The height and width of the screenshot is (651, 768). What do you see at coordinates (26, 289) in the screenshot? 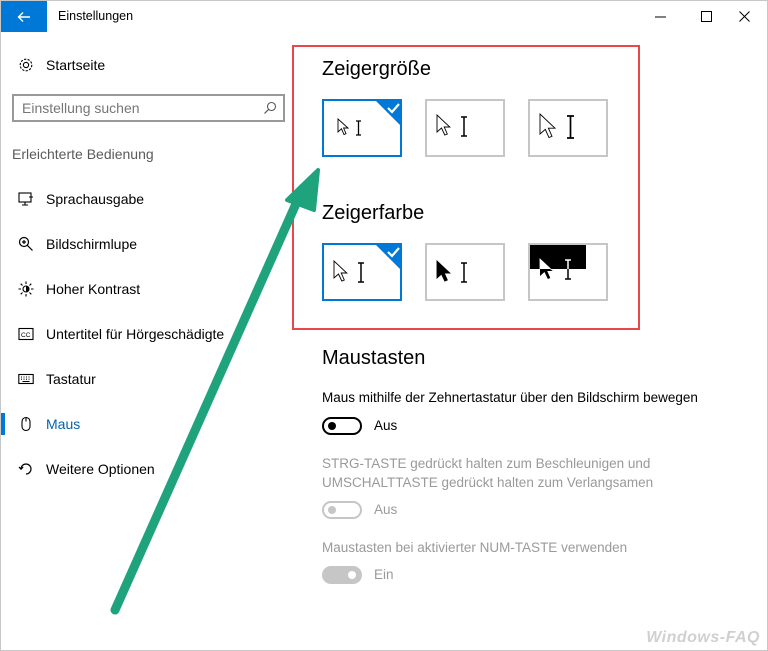
I see `contrast-icon` at bounding box center [26, 289].